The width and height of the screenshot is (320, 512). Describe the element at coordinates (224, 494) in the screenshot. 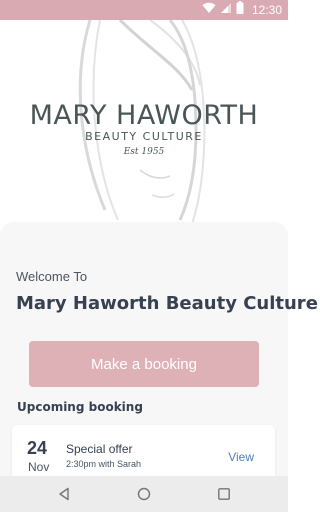

I see `recents-icon` at that location.